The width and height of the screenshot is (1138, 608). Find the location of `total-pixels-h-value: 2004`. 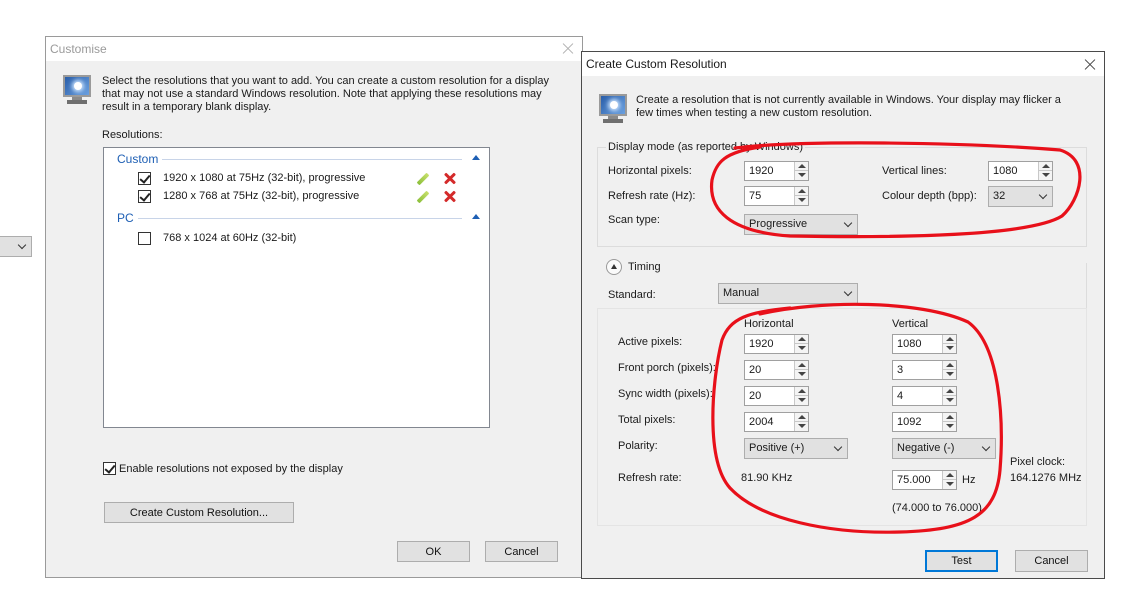

total-pixels-h-value: 2004 is located at coordinates (761, 422).